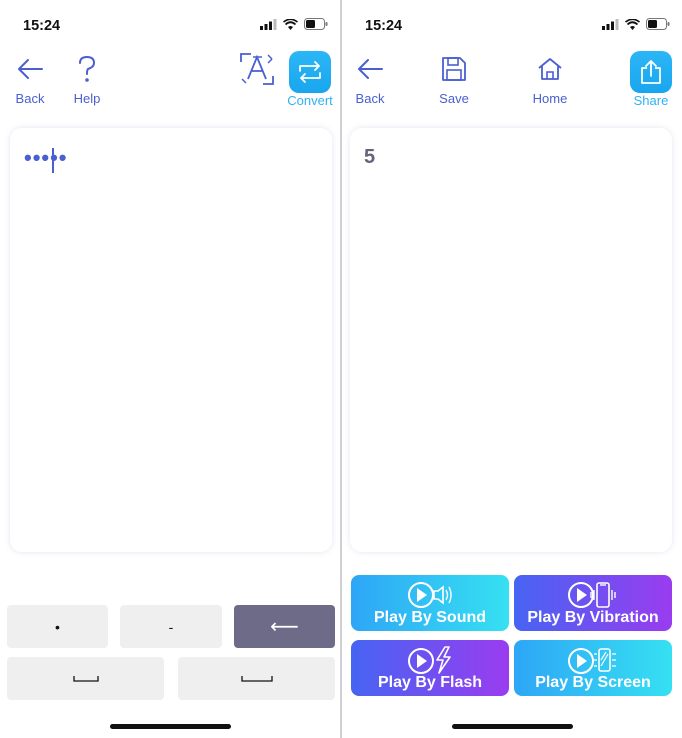 The image size is (682, 738). I want to click on convert-button: Convert, so click(310, 79).